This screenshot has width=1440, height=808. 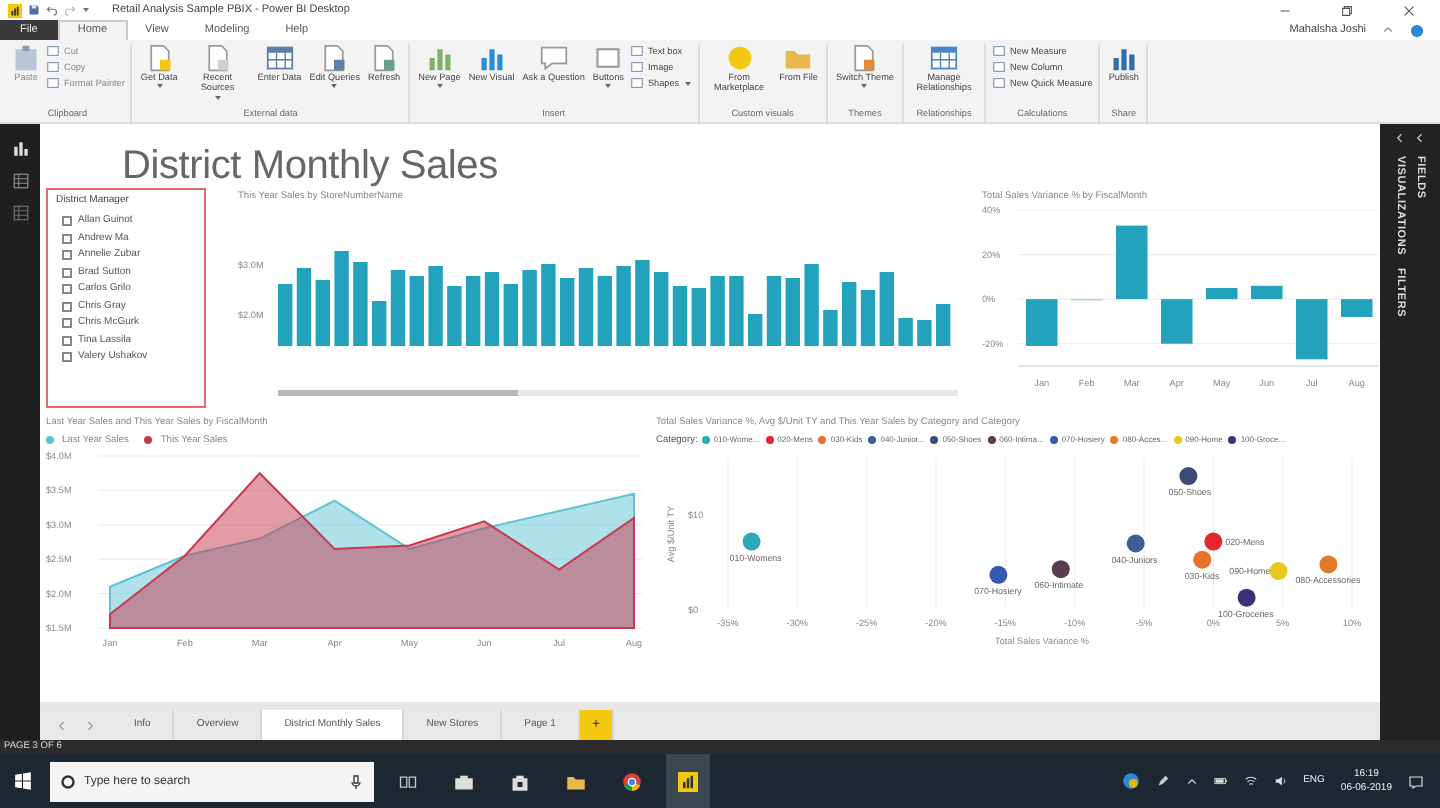 What do you see at coordinates (464, 781) in the screenshot?
I see `briefcase-icon` at bounding box center [464, 781].